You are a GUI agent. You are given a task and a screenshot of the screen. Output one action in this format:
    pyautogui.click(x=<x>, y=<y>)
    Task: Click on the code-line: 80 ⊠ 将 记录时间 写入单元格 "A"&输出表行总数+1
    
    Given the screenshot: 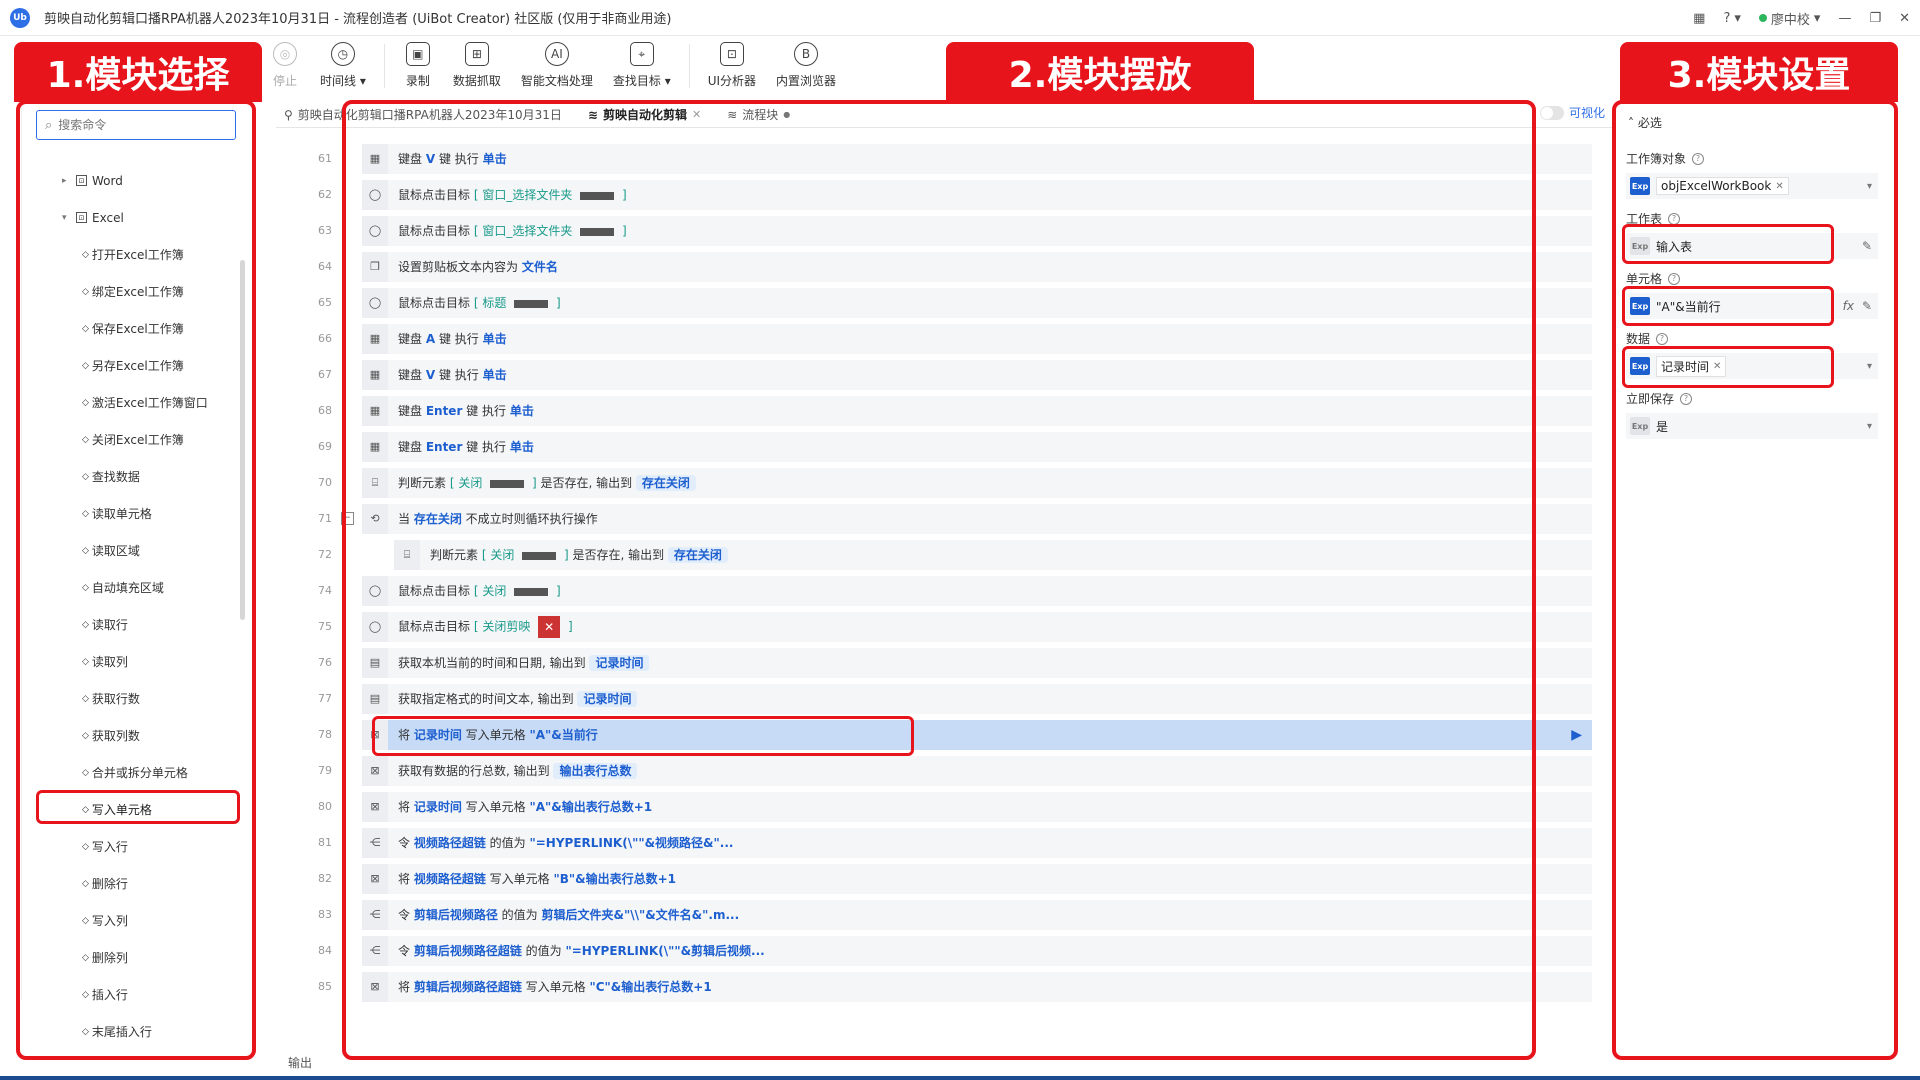 What is the action you would take?
    pyautogui.click(x=941, y=806)
    